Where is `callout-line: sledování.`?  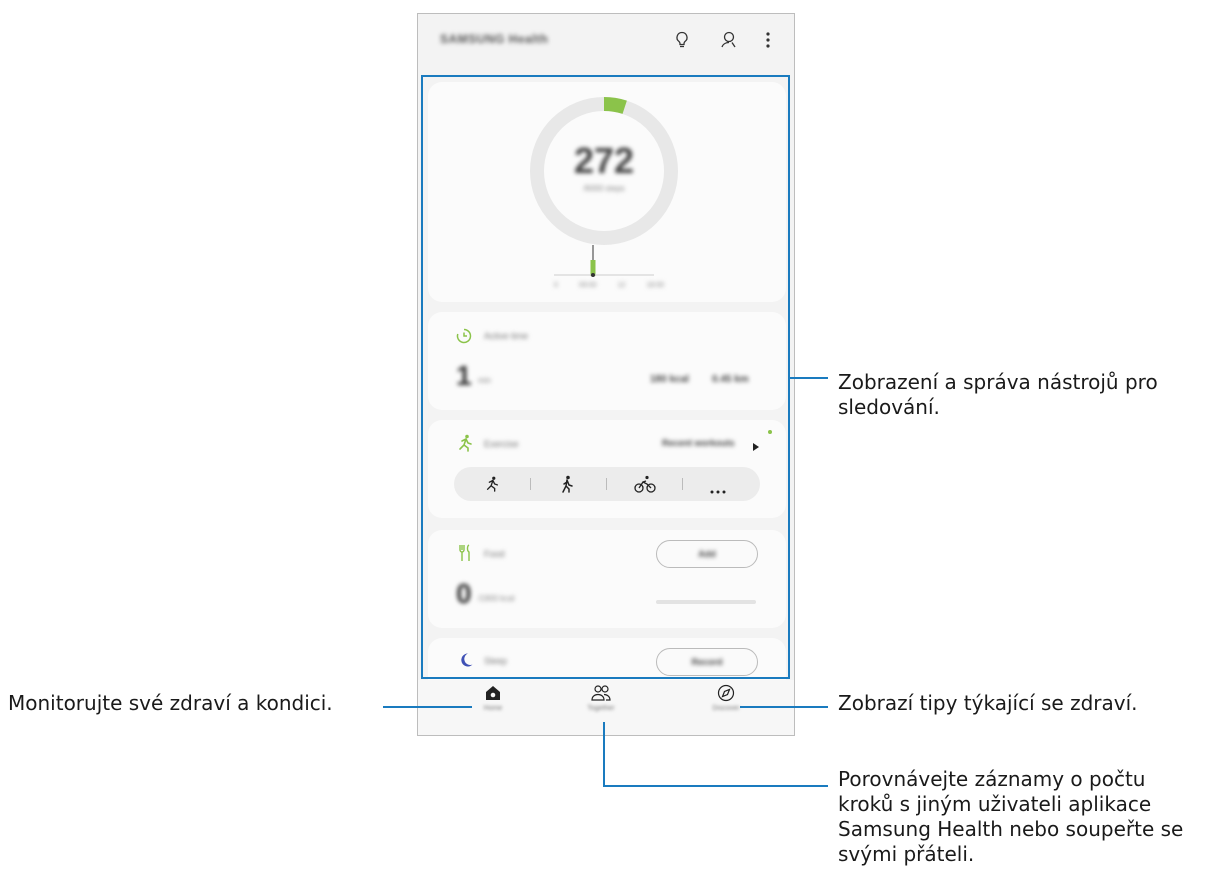 callout-line: sledování. is located at coordinates (889, 407).